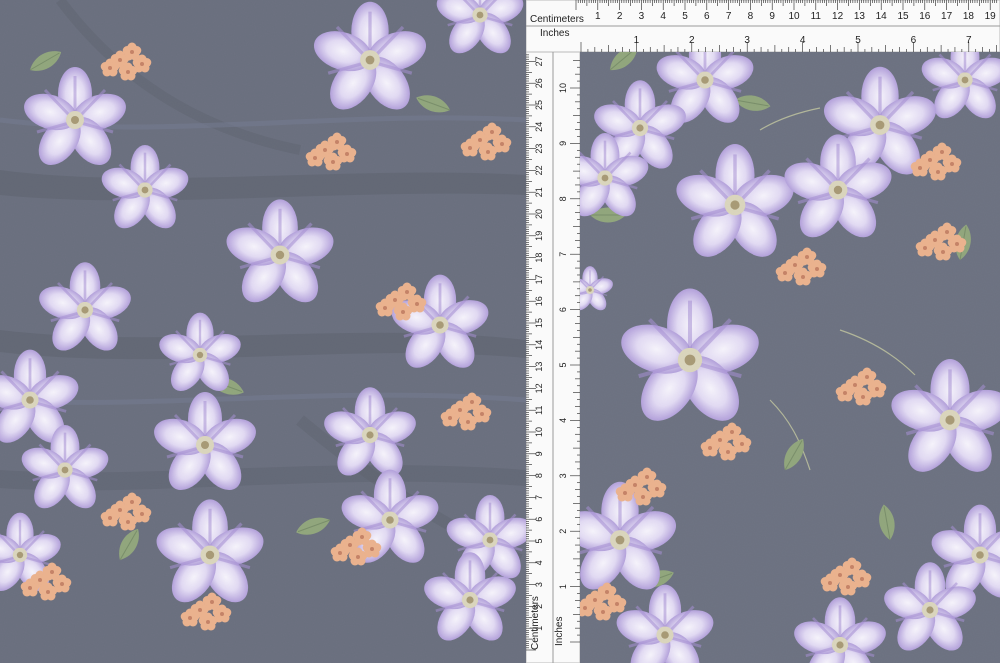 The width and height of the screenshot is (1000, 663). Describe the element at coordinates (598, 16) in the screenshot. I see `ruler-cm-tick-label: 1` at that location.